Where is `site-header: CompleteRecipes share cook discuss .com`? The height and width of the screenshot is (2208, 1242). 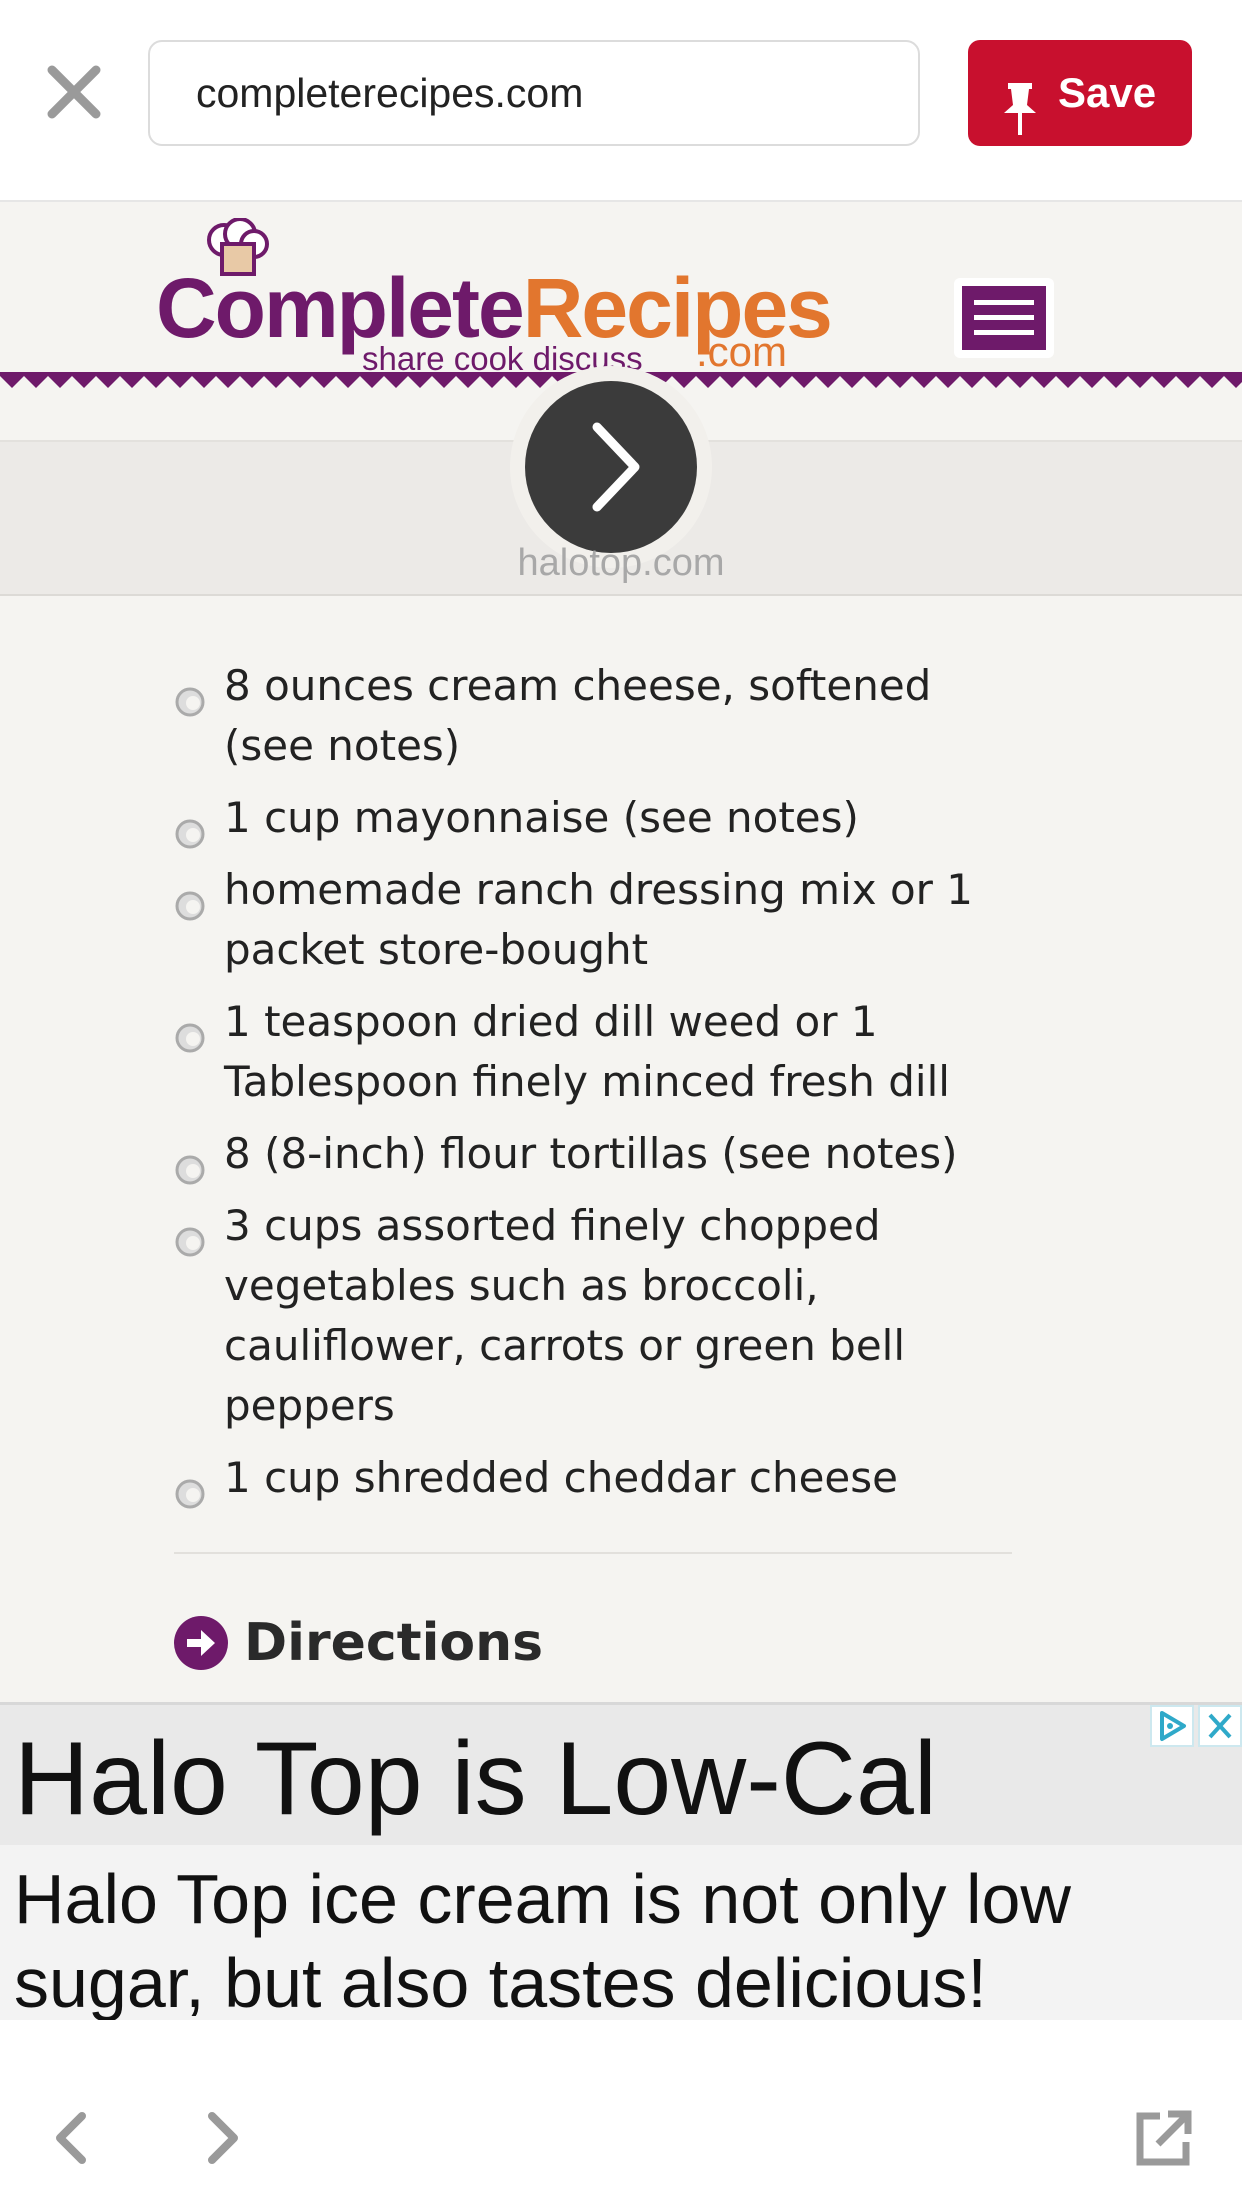
site-header: CompleteRecipes share cook discuss .com is located at coordinates (621, 290).